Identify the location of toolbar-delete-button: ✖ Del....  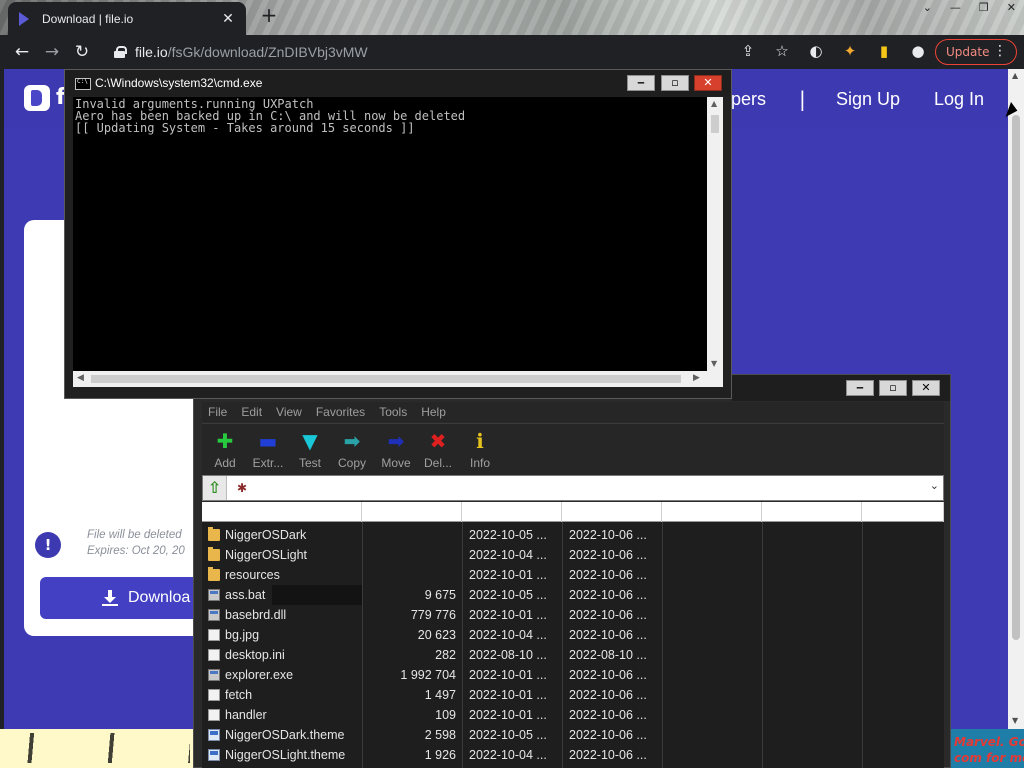
(438, 450).